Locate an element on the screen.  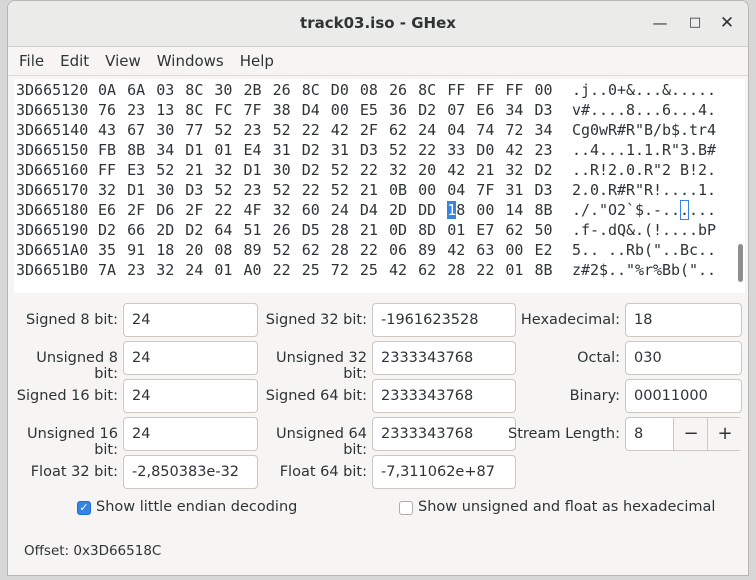
hex-byte: 38 is located at coordinates (282, 110).